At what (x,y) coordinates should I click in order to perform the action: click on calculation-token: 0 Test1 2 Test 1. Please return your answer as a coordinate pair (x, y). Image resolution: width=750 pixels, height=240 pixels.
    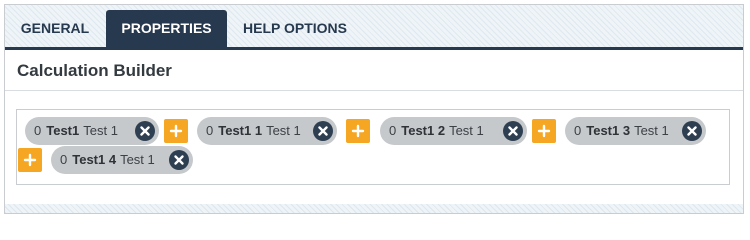
    Looking at the image, I should click on (453, 131).